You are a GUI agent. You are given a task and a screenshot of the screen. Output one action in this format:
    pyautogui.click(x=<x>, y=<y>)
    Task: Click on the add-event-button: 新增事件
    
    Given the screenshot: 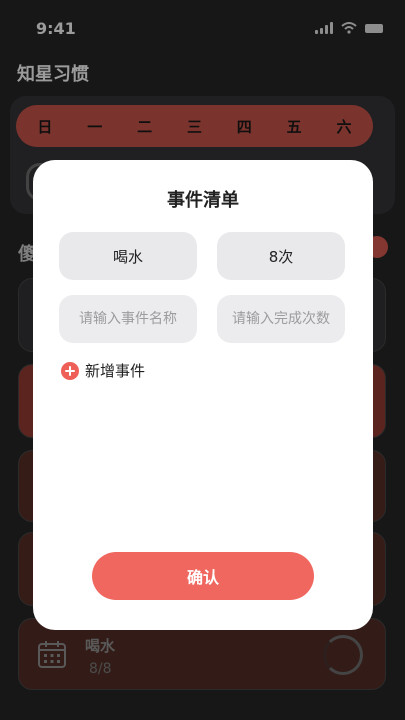 What is the action you would take?
    pyautogui.click(x=103, y=370)
    